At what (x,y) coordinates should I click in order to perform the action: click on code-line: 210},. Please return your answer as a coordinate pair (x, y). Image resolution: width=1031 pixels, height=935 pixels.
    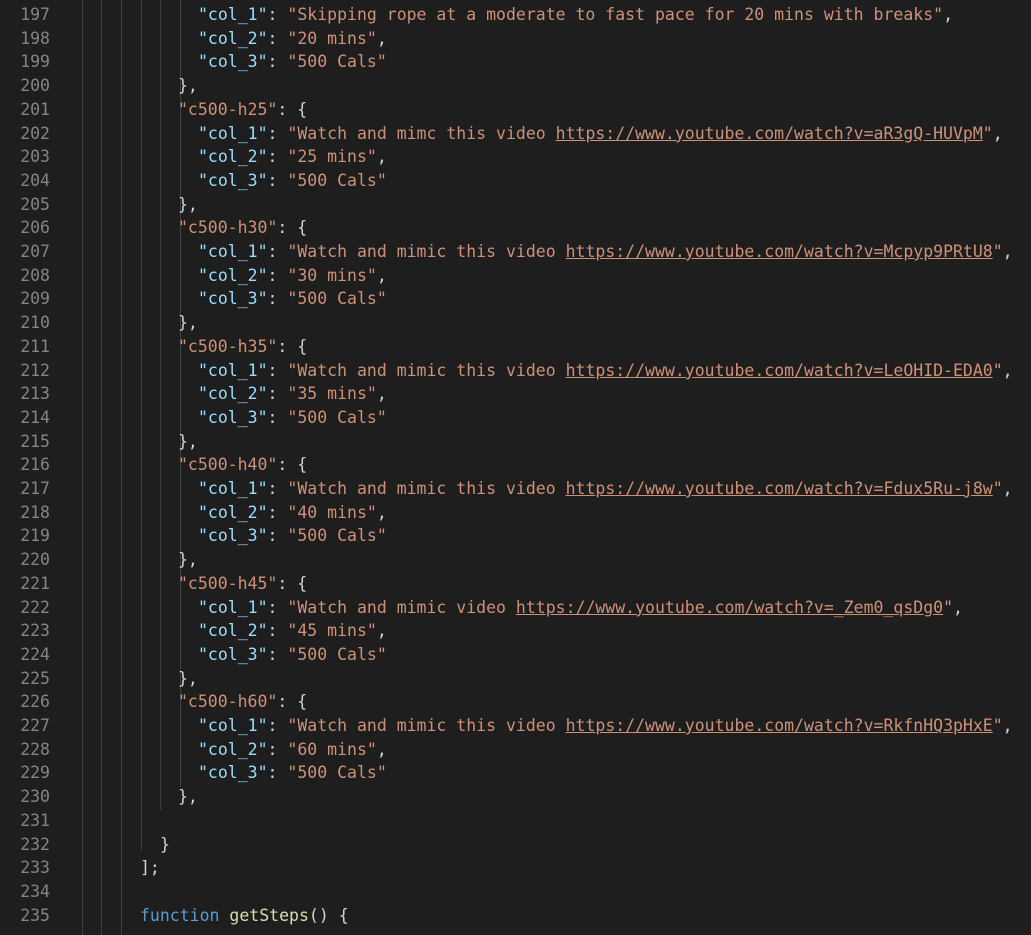
    Looking at the image, I should click on (515, 323).